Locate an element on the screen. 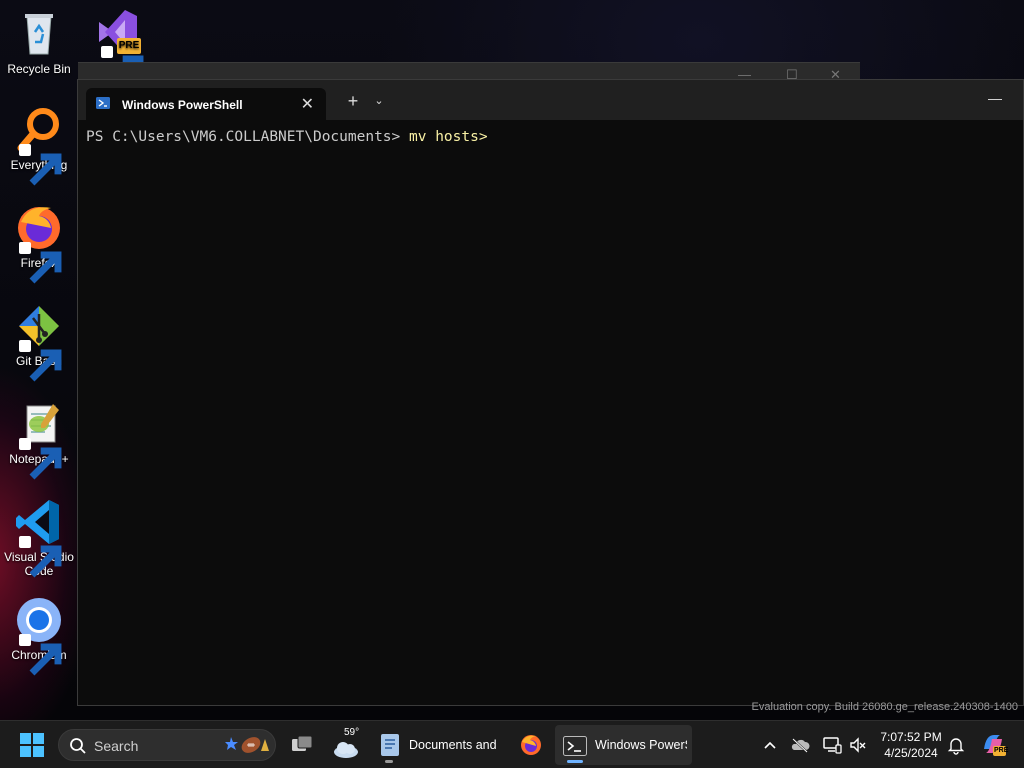 This screenshot has height=768, width=1024. weather-cloud-icon is located at coordinates (346, 750).